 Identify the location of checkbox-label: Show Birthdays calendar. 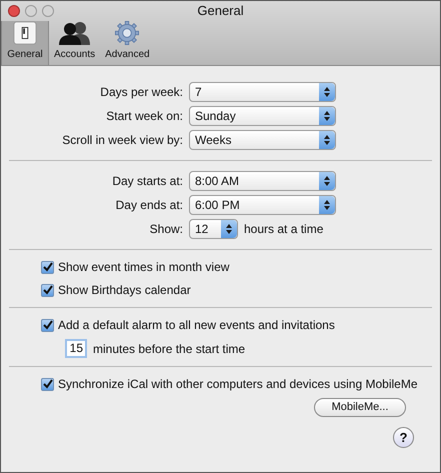
(124, 290).